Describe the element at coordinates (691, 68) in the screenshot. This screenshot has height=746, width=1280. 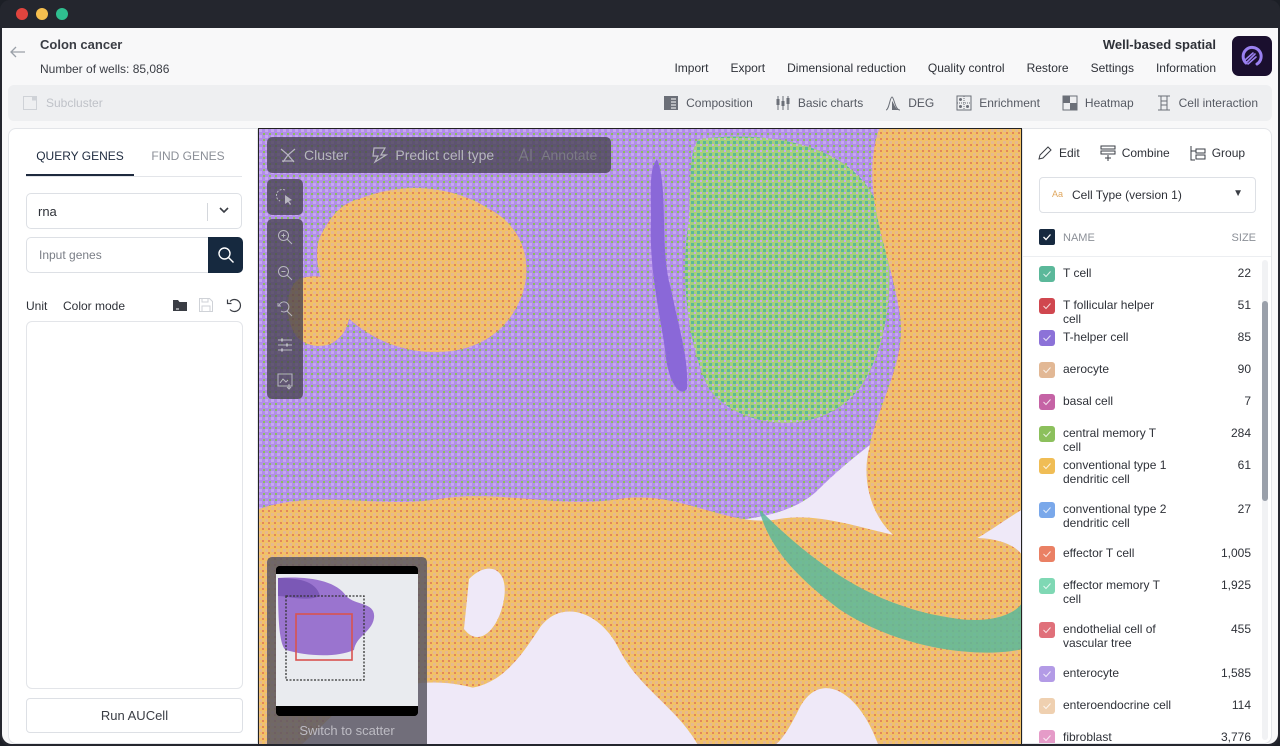
I see `menu-import: Import` at that location.